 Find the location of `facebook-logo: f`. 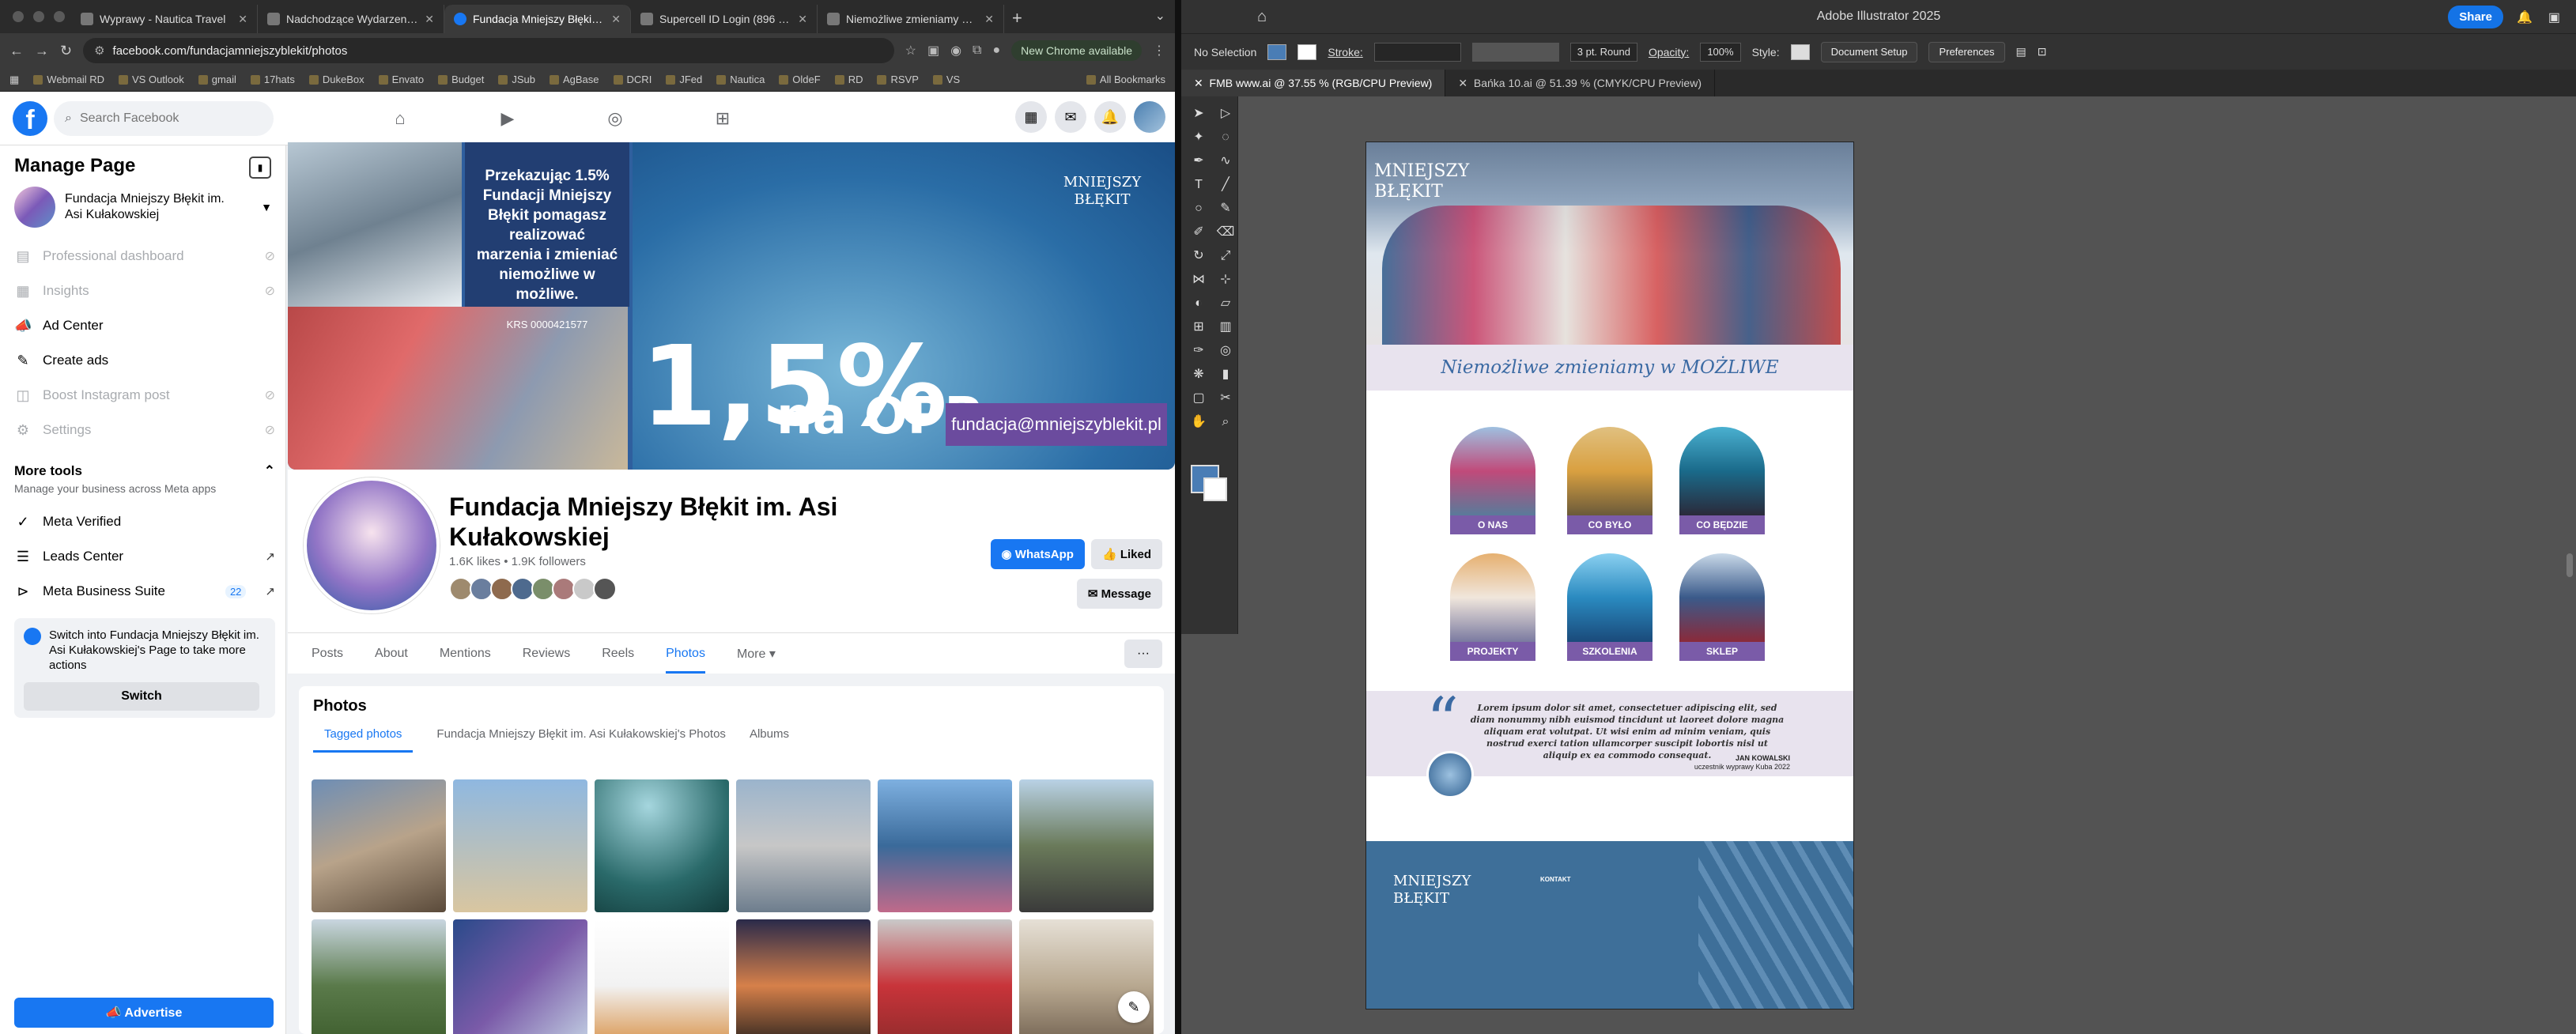

facebook-logo: f is located at coordinates (30, 118).